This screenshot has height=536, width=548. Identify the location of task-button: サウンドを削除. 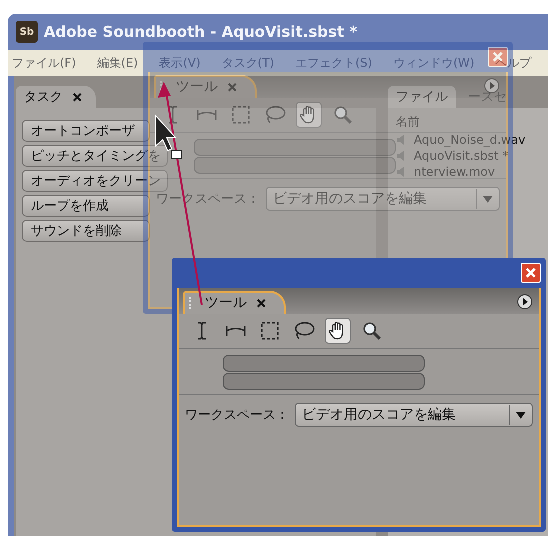
(86, 231).